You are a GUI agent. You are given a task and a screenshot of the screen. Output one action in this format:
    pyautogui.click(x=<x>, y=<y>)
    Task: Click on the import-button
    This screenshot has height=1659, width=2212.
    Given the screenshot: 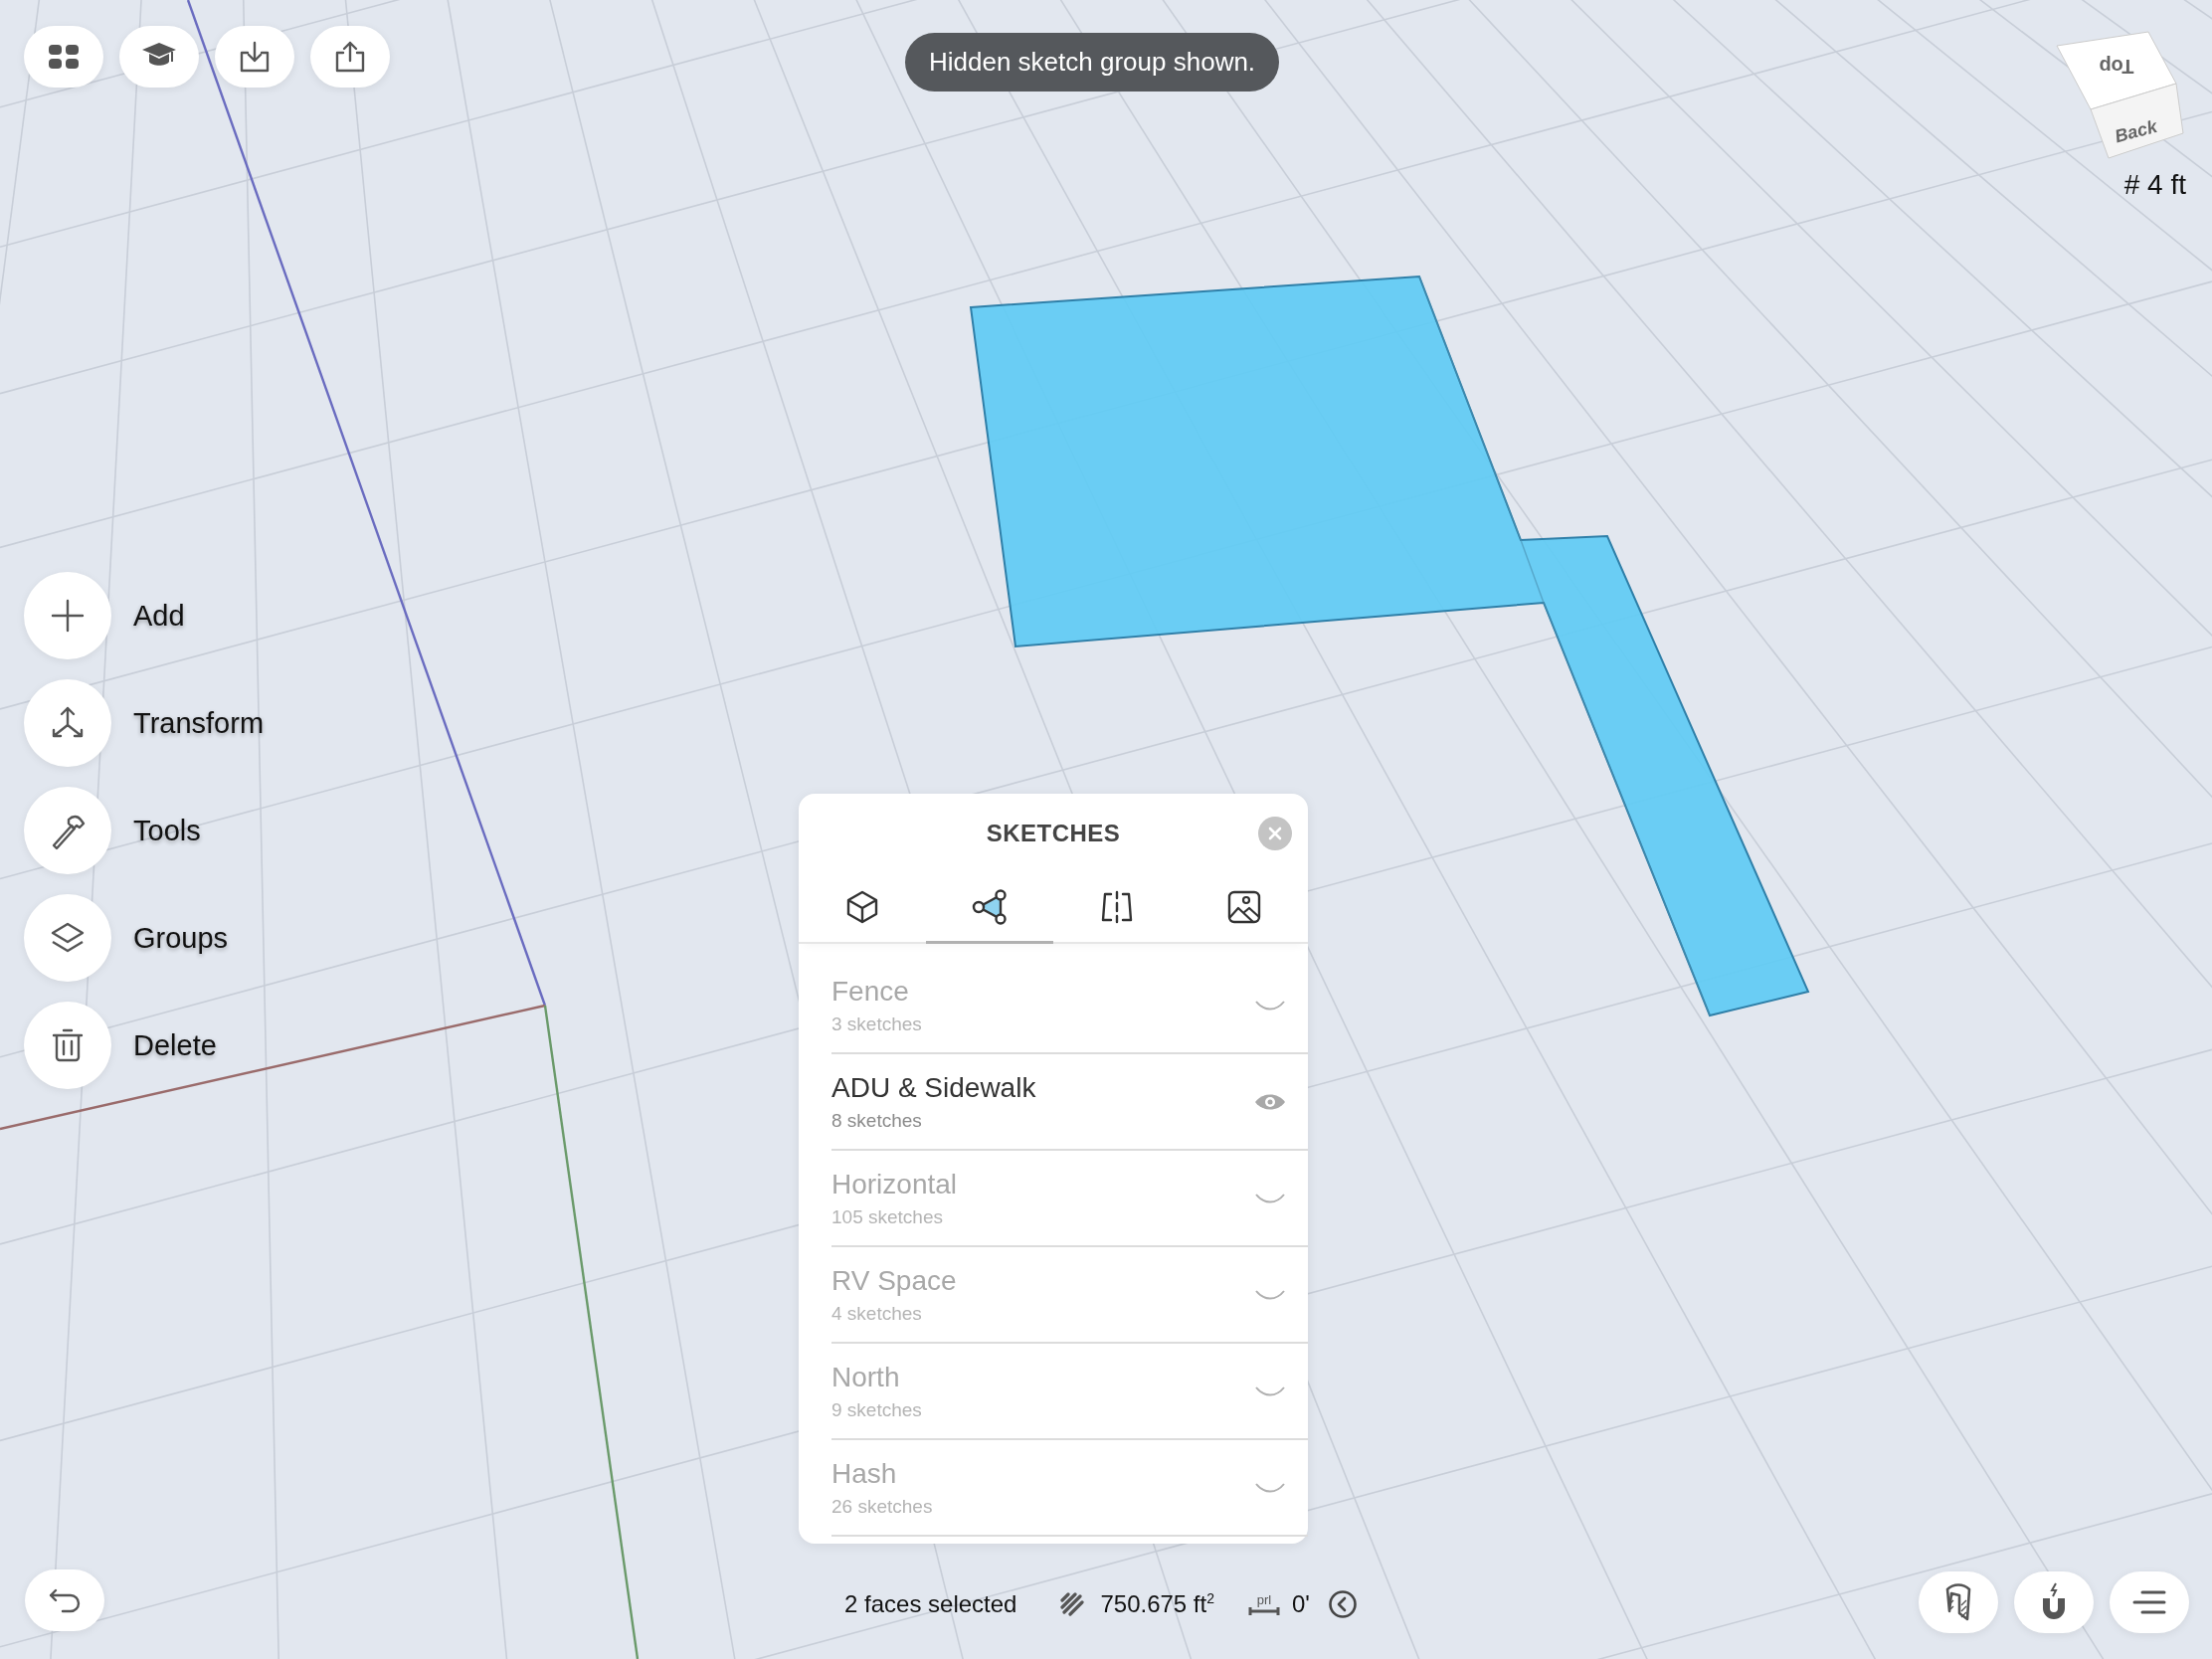 What is the action you would take?
    pyautogui.click(x=254, y=57)
    